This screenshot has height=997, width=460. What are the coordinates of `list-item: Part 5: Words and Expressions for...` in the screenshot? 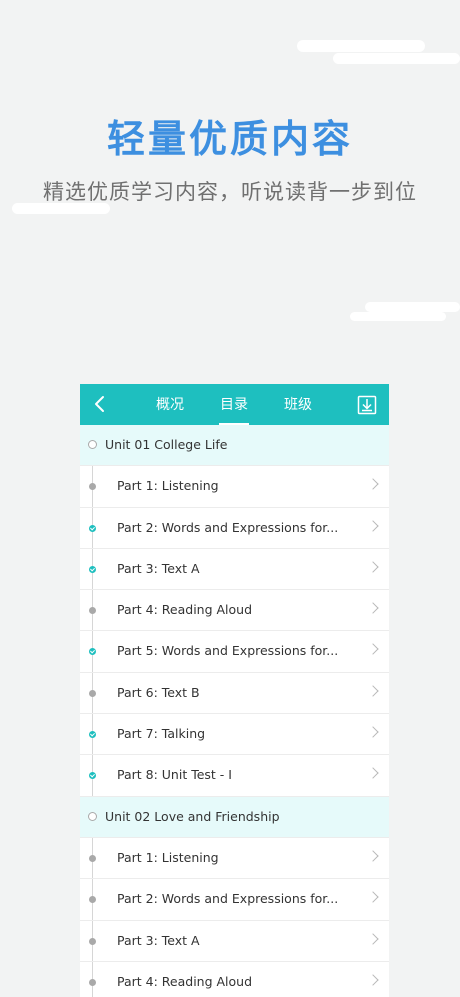 It's located at (234, 652).